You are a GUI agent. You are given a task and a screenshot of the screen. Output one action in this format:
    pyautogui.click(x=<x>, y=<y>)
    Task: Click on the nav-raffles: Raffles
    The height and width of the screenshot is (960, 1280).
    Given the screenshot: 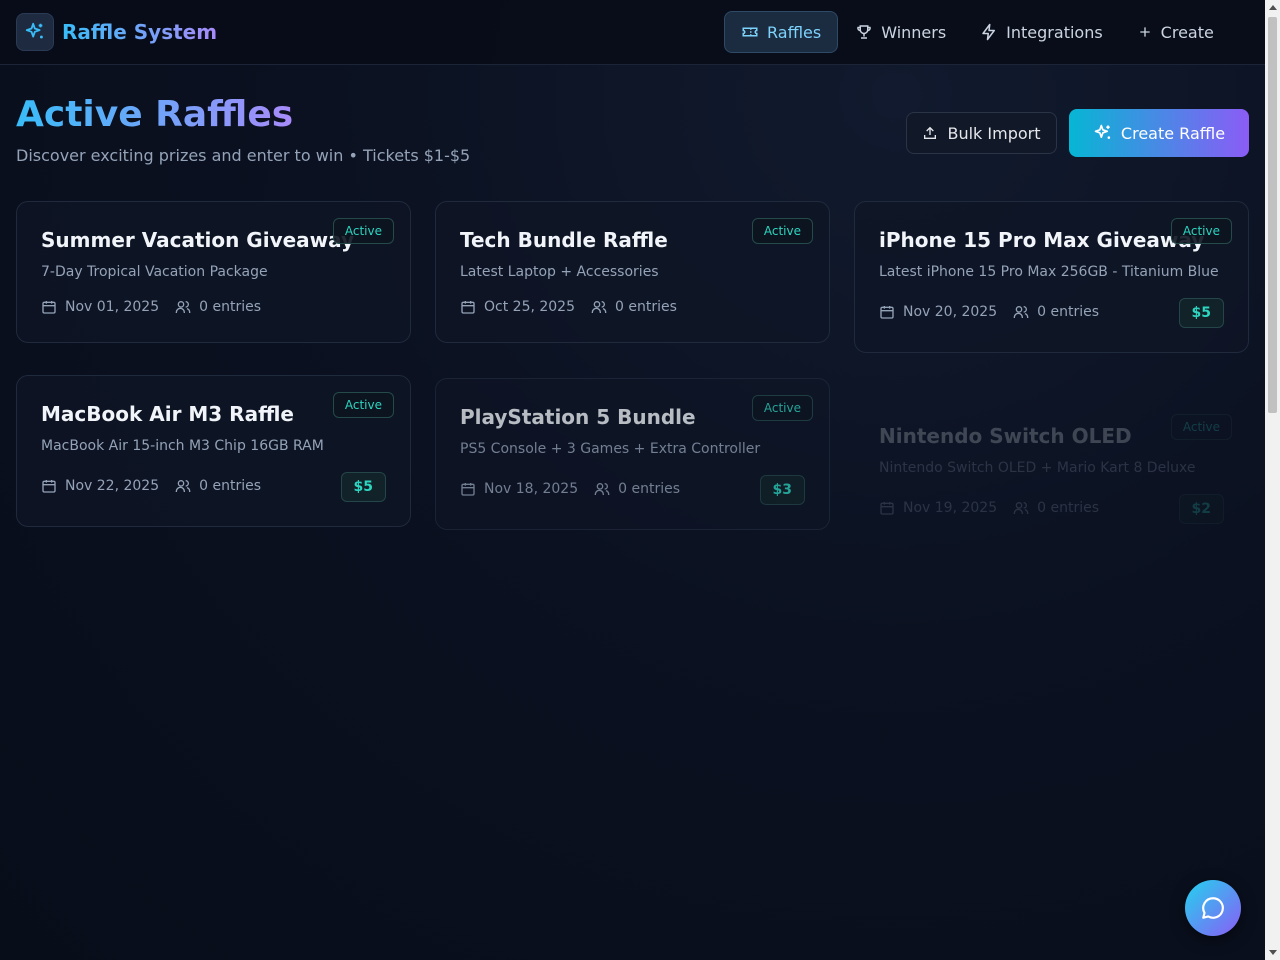 What is the action you would take?
    pyautogui.click(x=781, y=32)
    